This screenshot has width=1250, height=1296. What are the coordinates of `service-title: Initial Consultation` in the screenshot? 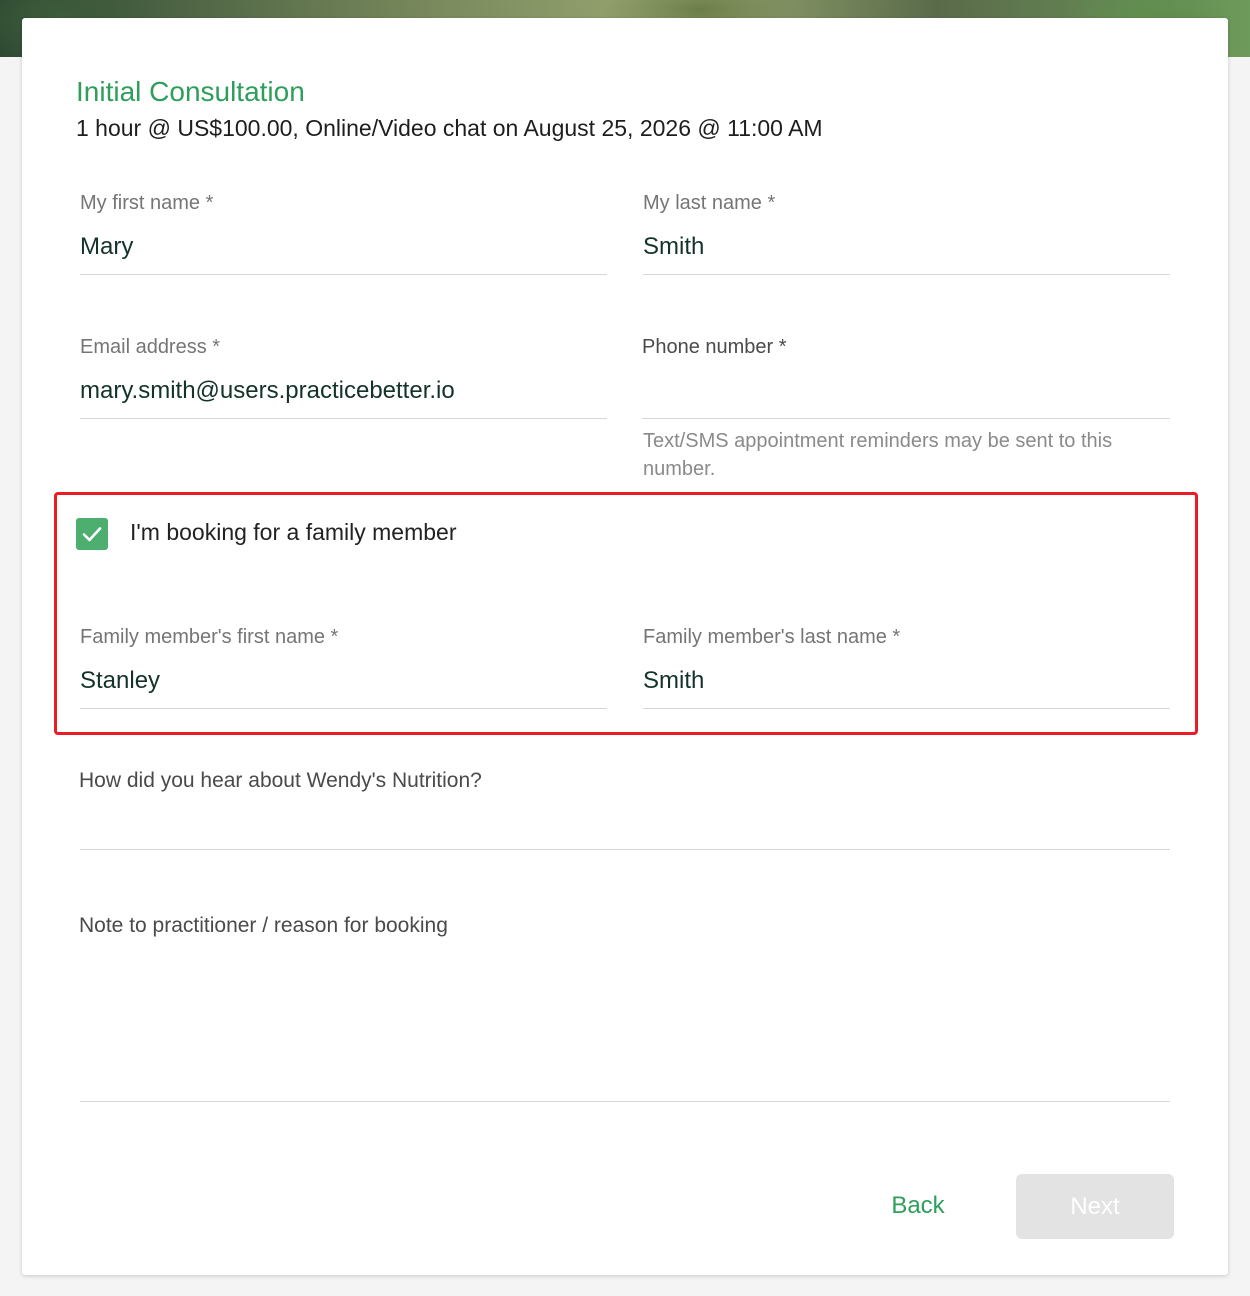 It's located at (190, 91).